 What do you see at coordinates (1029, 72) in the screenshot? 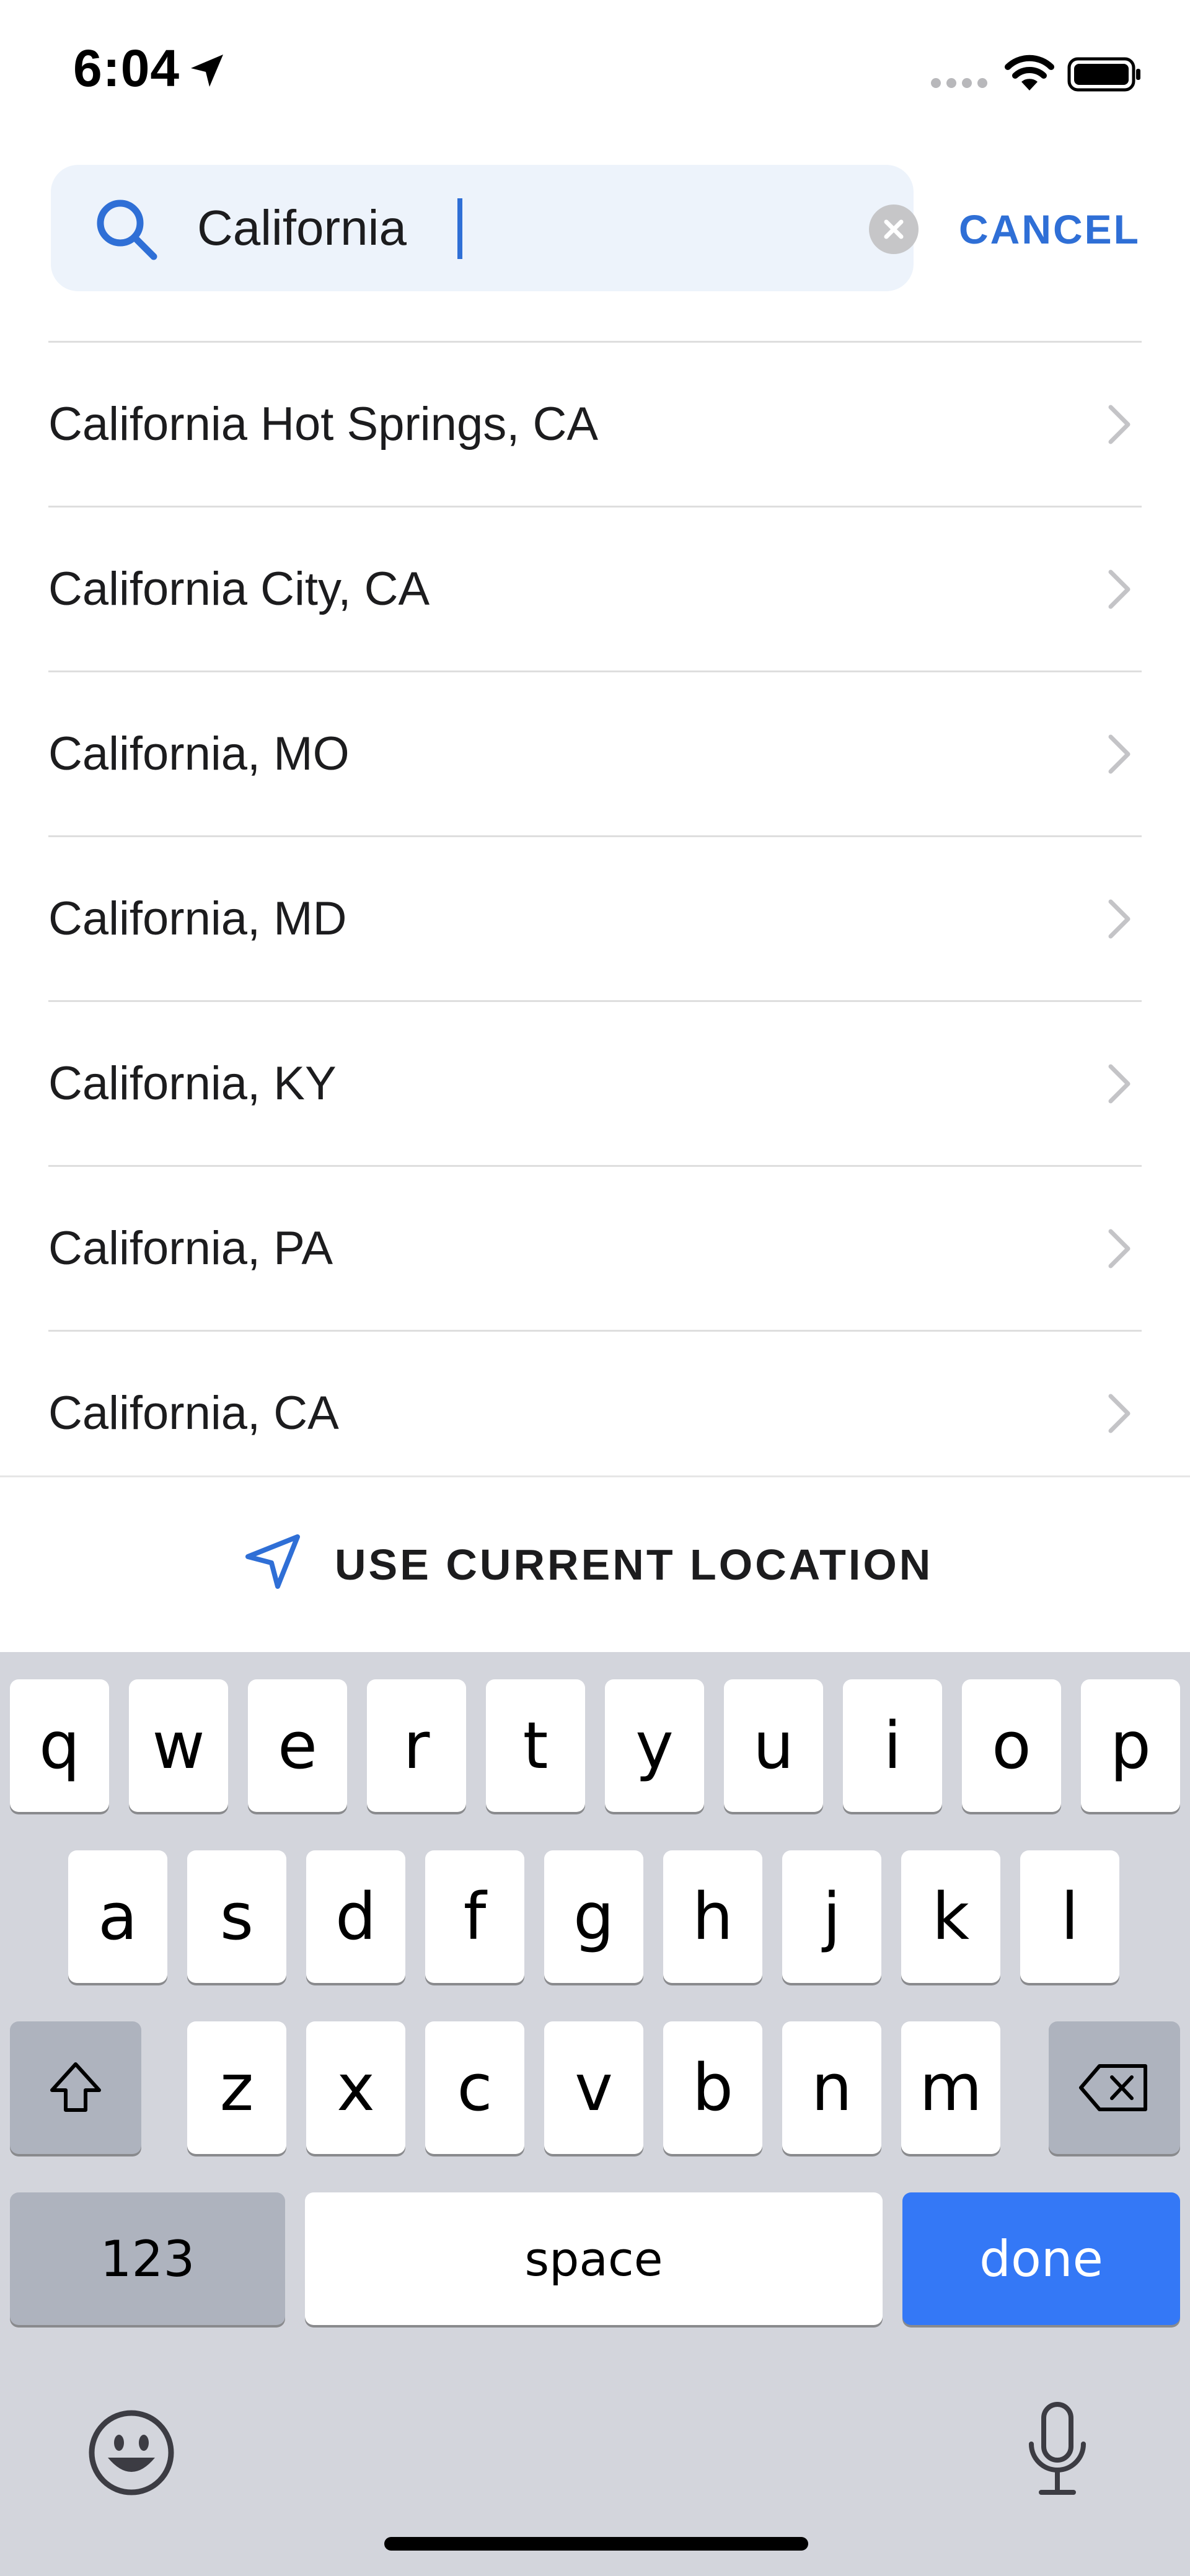
I see `wifi-icon` at bounding box center [1029, 72].